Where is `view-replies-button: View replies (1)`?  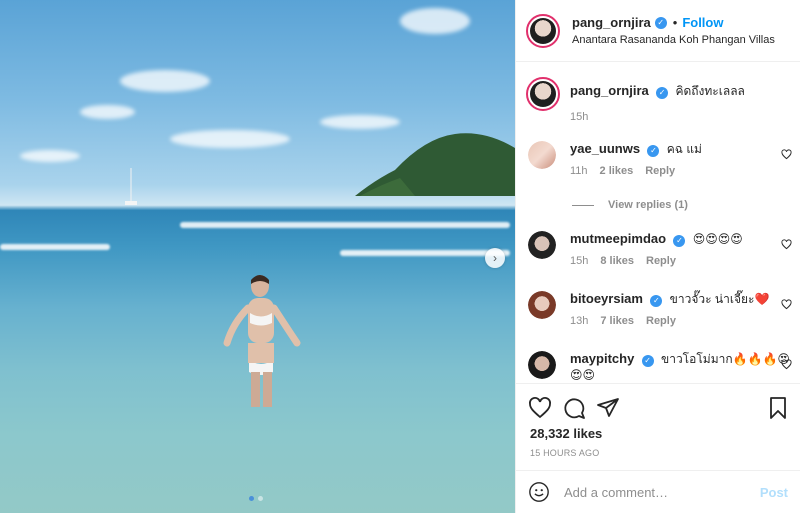
view-replies-button: View replies (1) is located at coordinates (630, 205).